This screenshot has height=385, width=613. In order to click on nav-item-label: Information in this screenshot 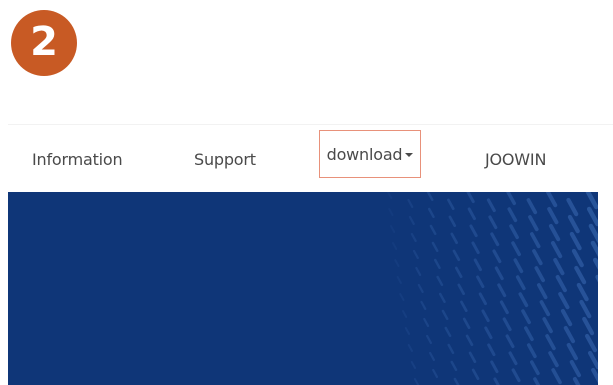, I will do `click(77, 159)`.